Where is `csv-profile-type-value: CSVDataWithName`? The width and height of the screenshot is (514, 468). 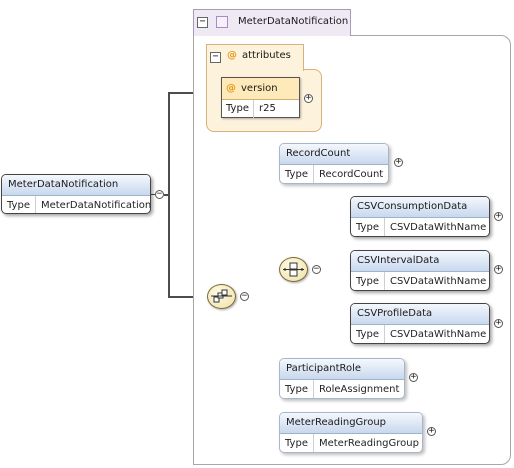
csv-profile-type-value: CSVDataWithName is located at coordinates (438, 334).